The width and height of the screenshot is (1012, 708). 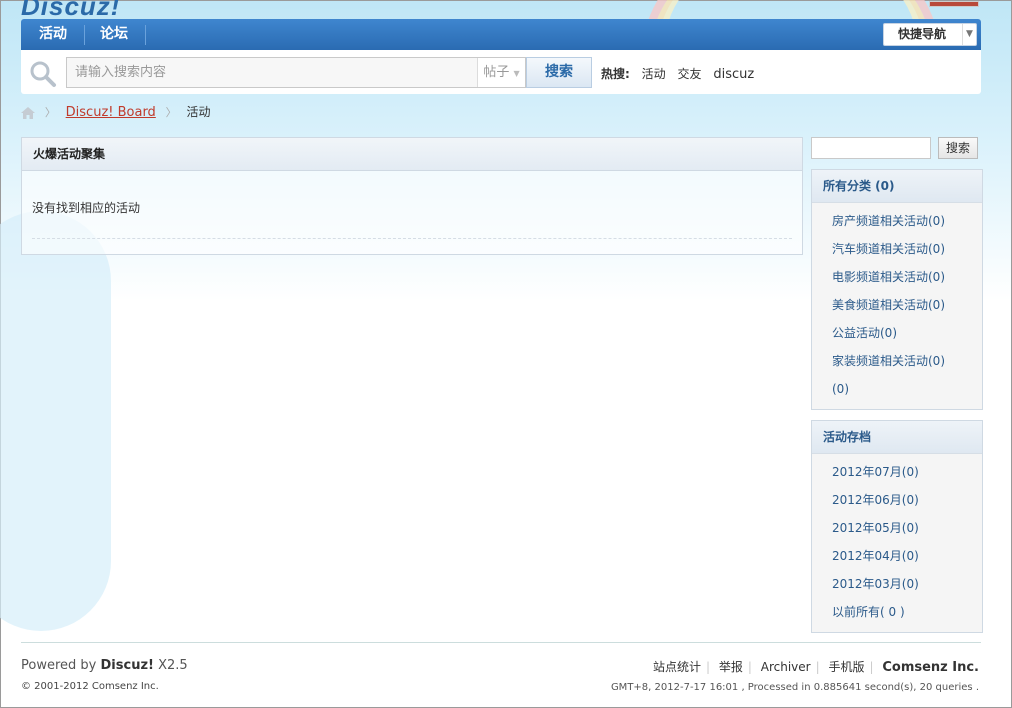 I want to click on footer-link-report: 举报, so click(x=731, y=667).